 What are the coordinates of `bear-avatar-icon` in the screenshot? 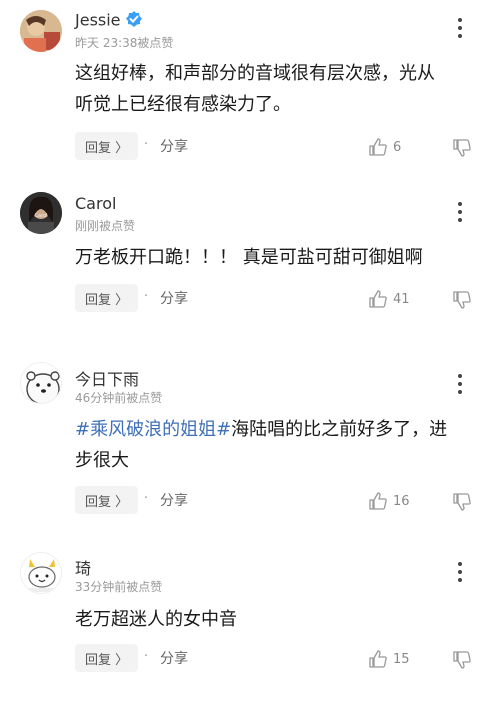 It's located at (41, 383).